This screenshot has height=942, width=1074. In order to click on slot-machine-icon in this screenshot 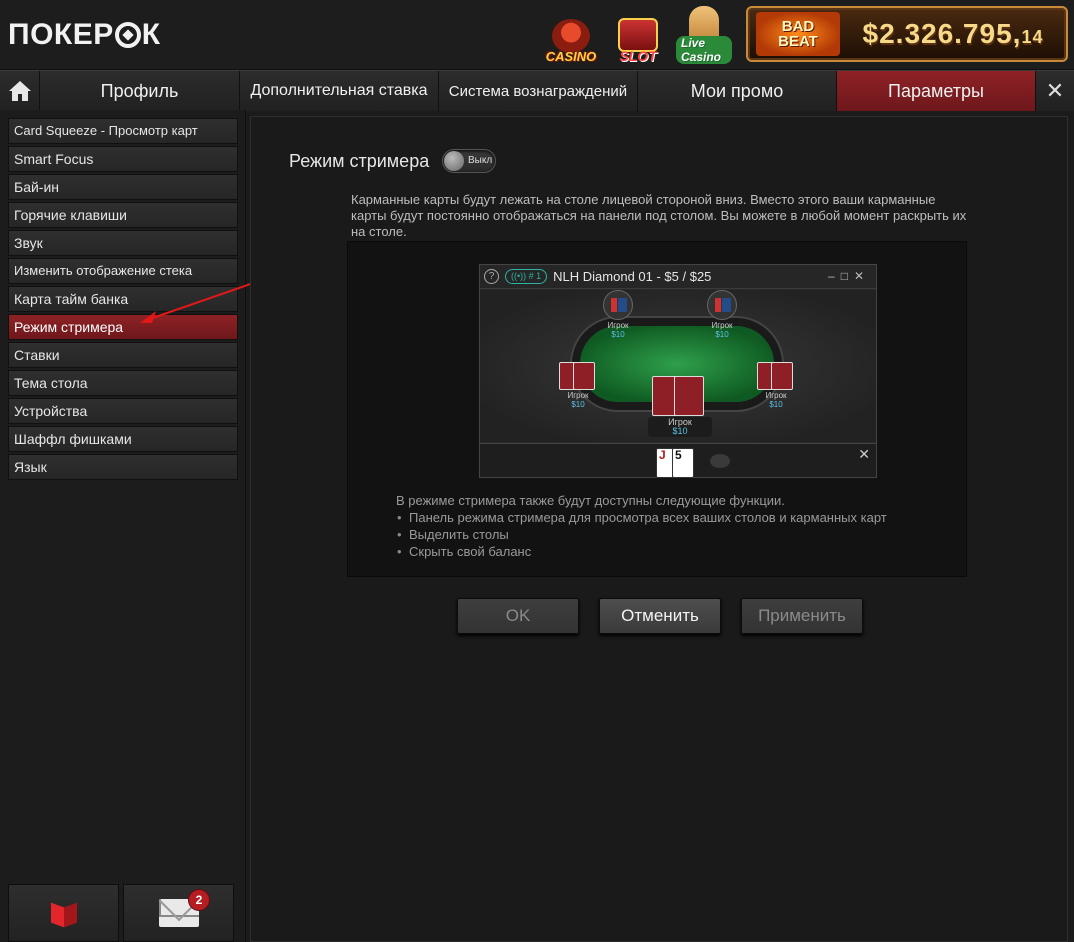, I will do `click(638, 35)`.